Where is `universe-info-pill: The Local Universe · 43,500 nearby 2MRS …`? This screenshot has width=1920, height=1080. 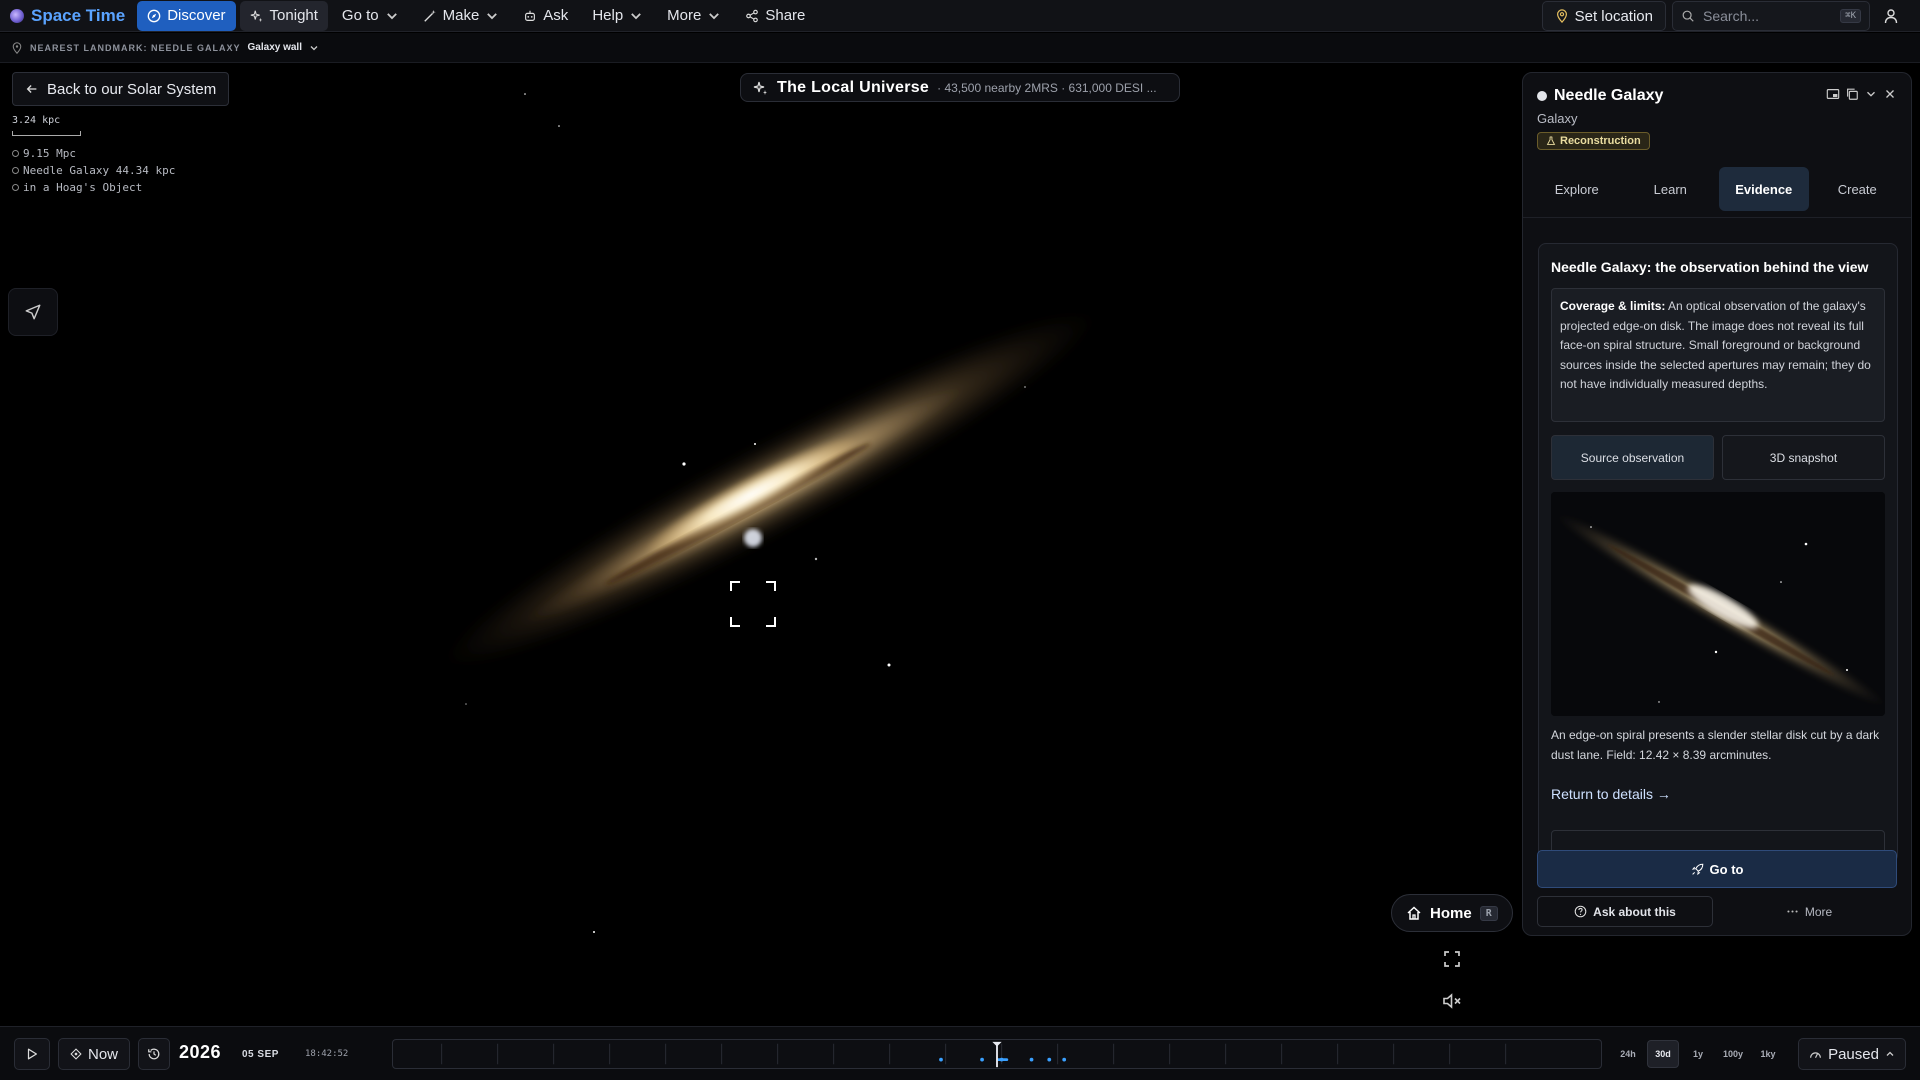
universe-info-pill: The Local Universe · 43,500 nearby 2MRS … is located at coordinates (960, 87).